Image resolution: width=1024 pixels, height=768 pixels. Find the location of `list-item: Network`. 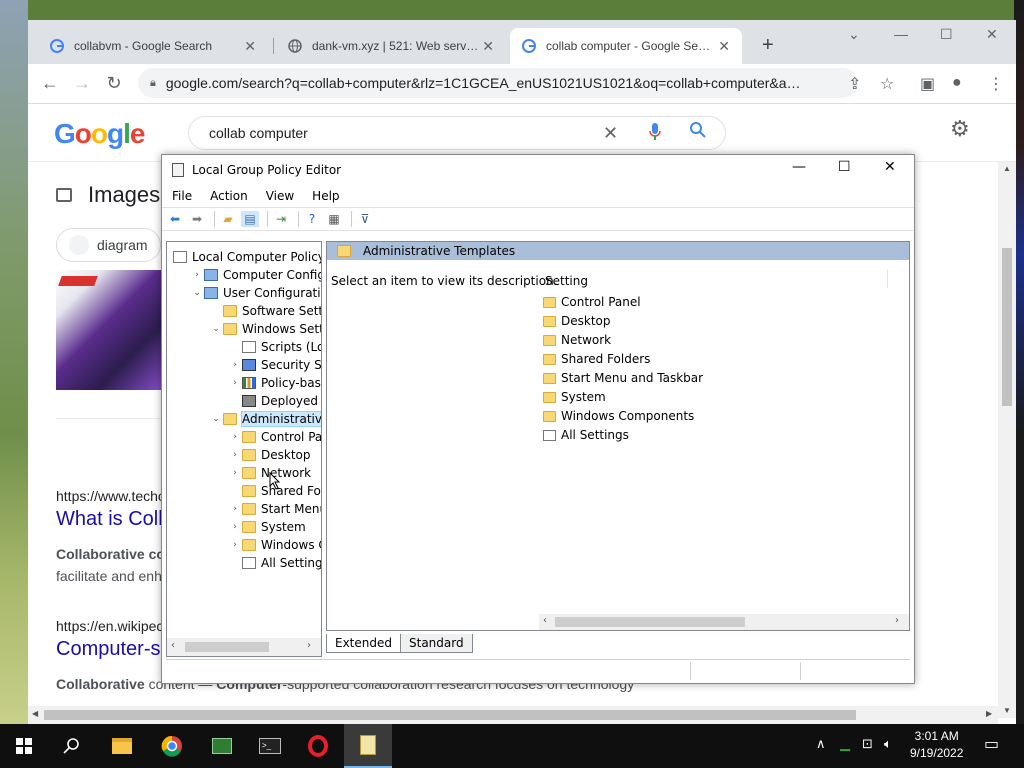

list-item: Network is located at coordinates (577, 340).